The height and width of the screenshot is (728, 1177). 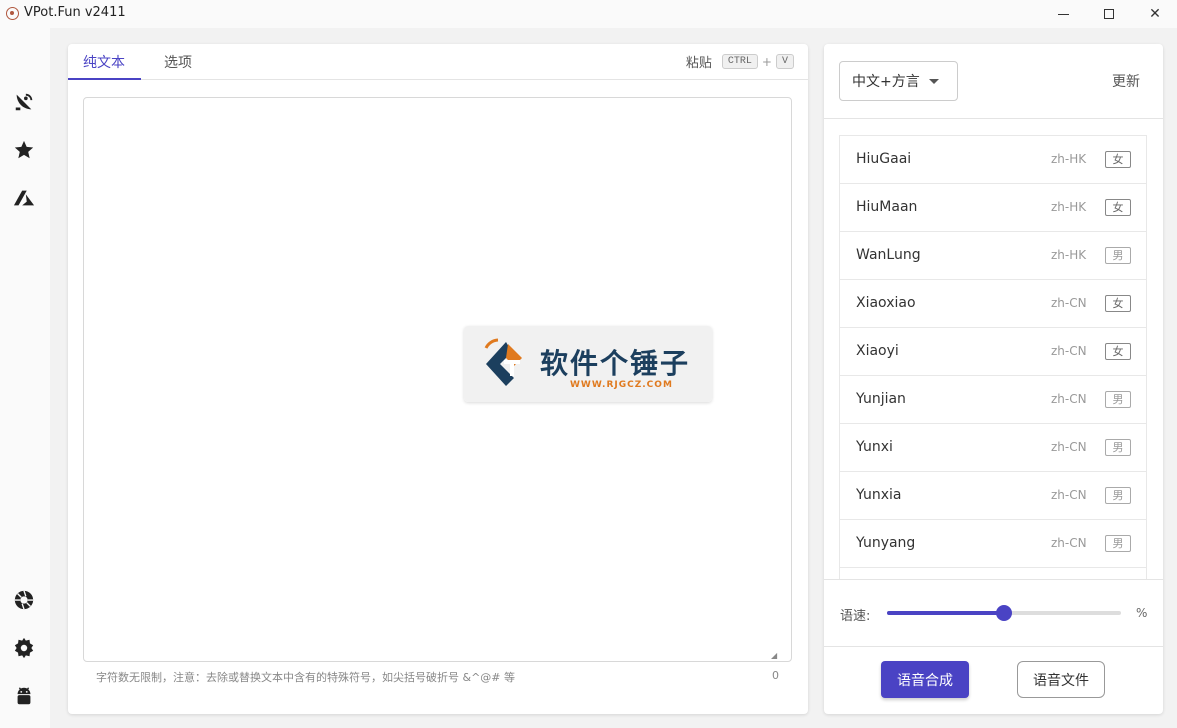 I want to click on app-logo-icon, so click(x=12, y=13).